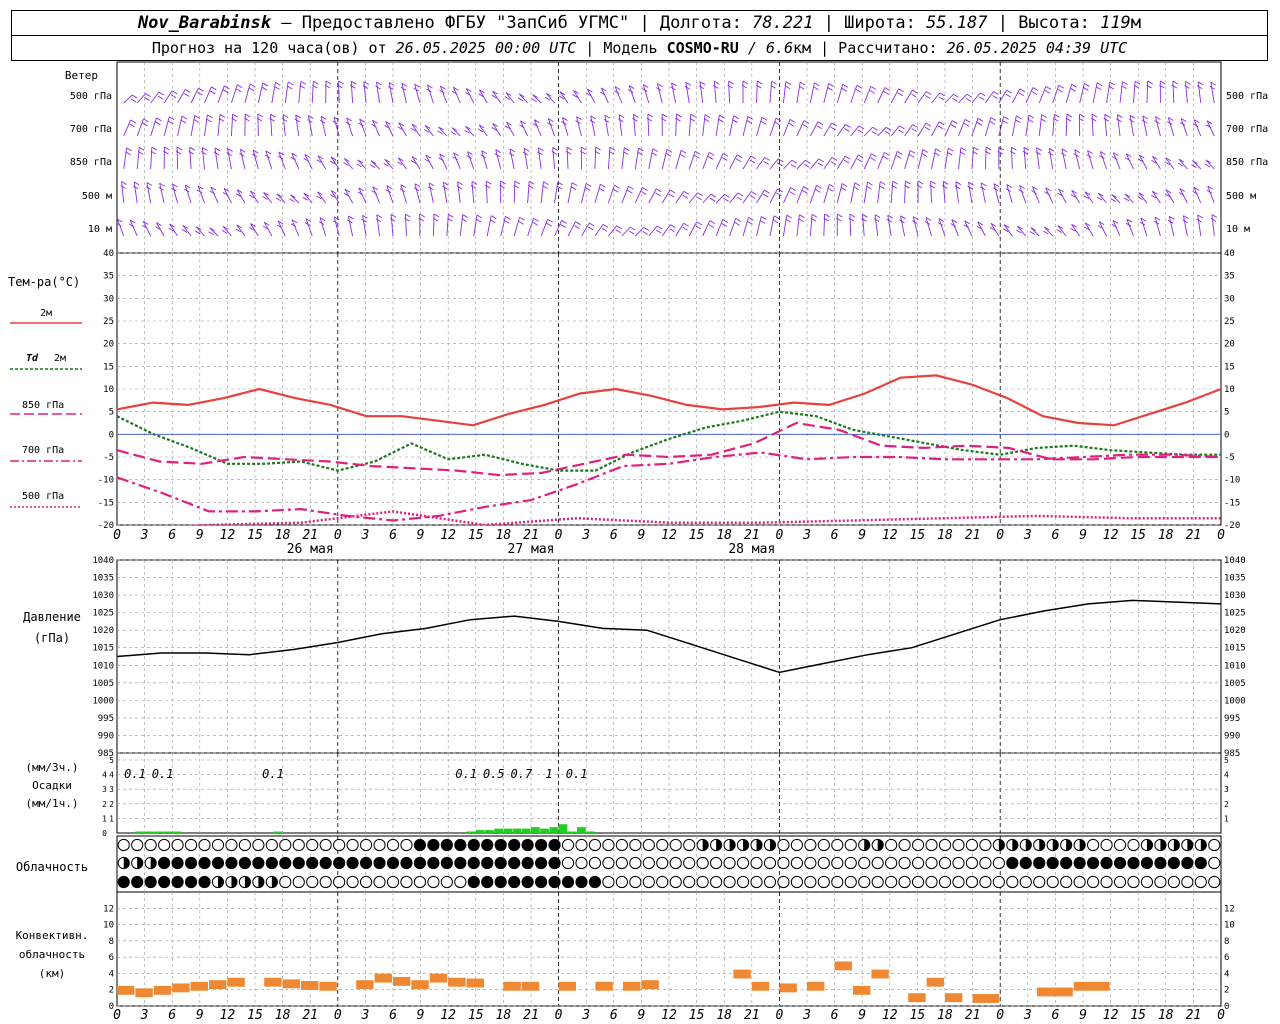  What do you see at coordinates (504, 535) in the screenshot?
I see `temp-xtick: 18` at bounding box center [504, 535].